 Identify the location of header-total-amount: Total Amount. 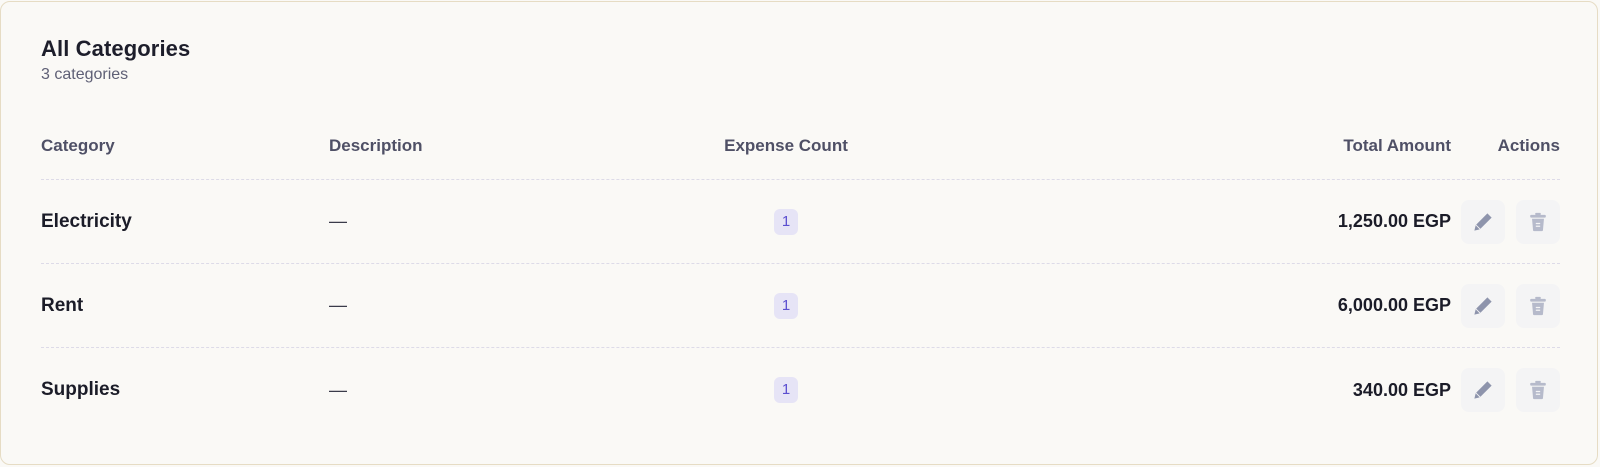
(1397, 145).